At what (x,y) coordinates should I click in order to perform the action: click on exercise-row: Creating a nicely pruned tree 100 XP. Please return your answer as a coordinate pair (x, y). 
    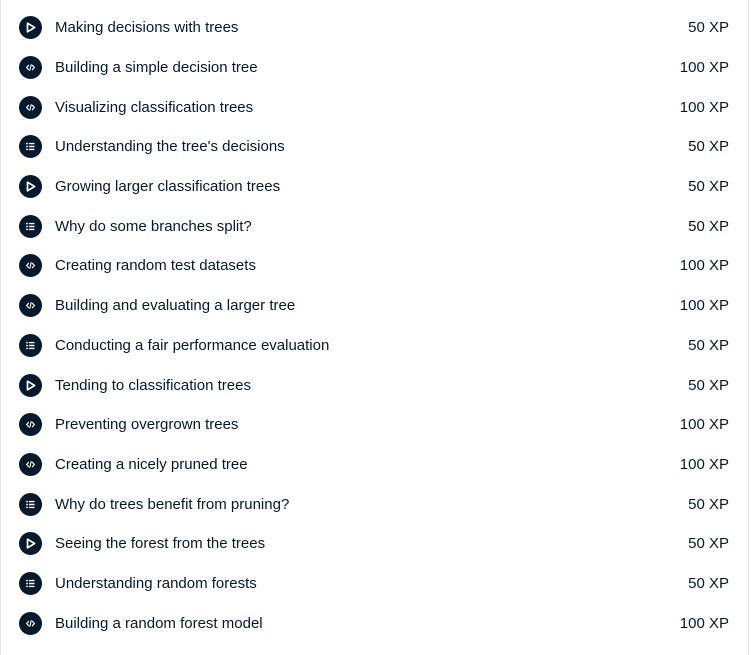
    Looking at the image, I should click on (374, 465).